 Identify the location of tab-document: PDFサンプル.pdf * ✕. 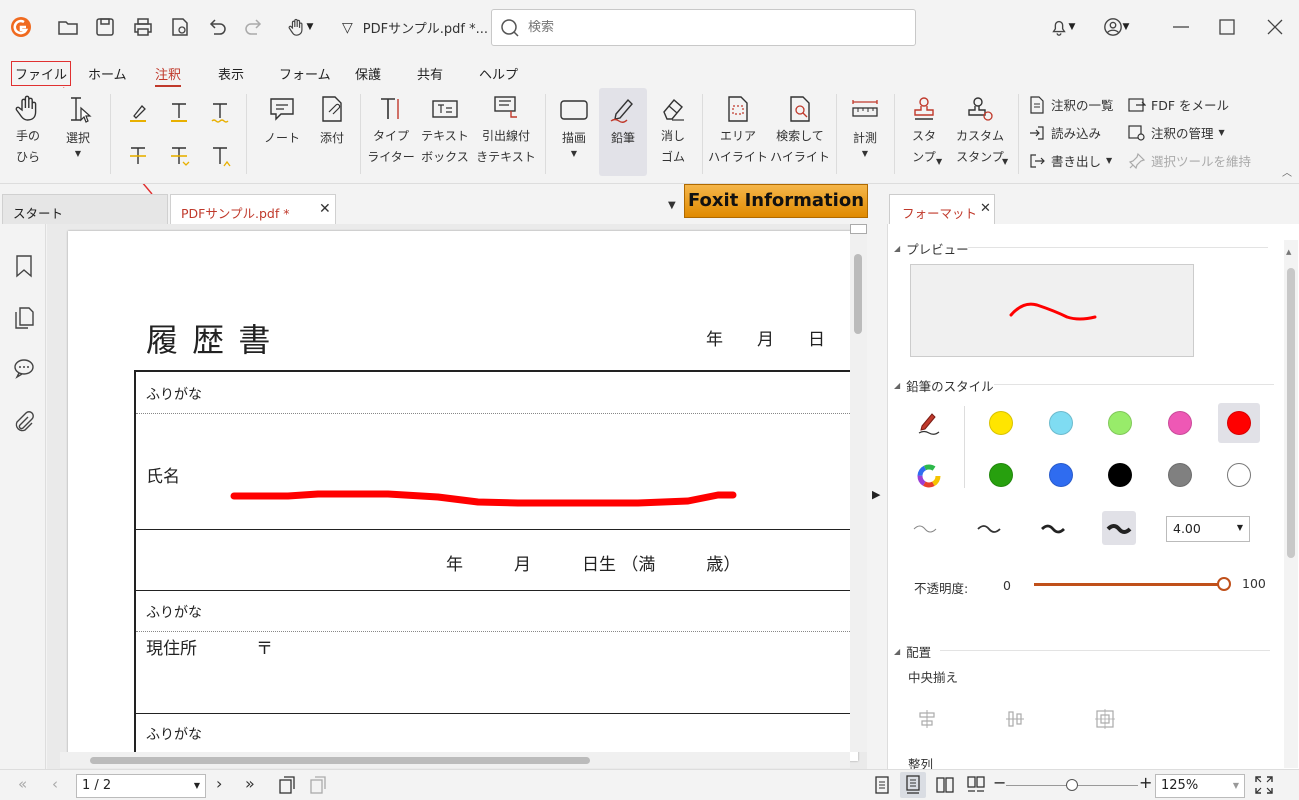
(253, 209).